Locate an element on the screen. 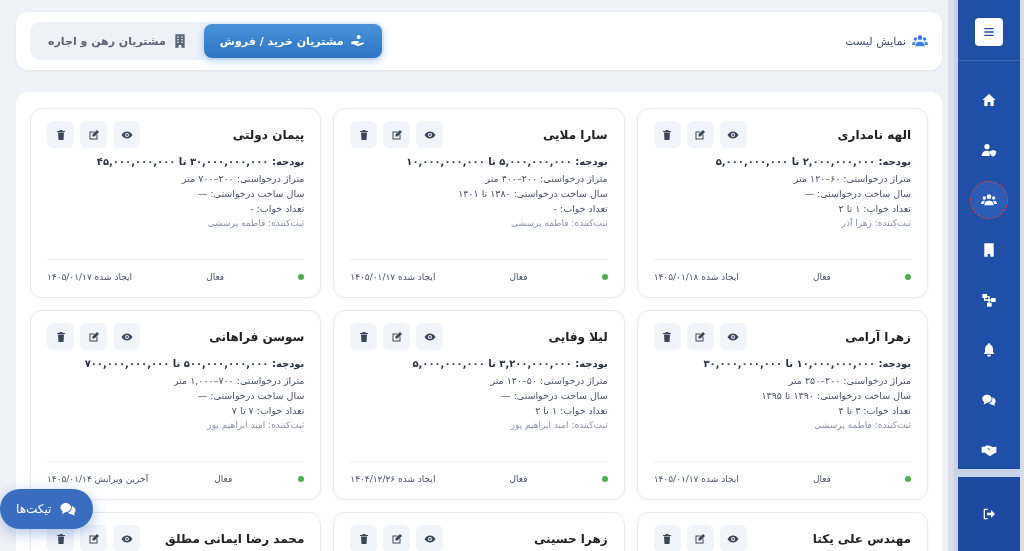 The height and width of the screenshot is (551, 1024). customer-name: محمد رضا ایمانی مطلق is located at coordinates (235, 538).